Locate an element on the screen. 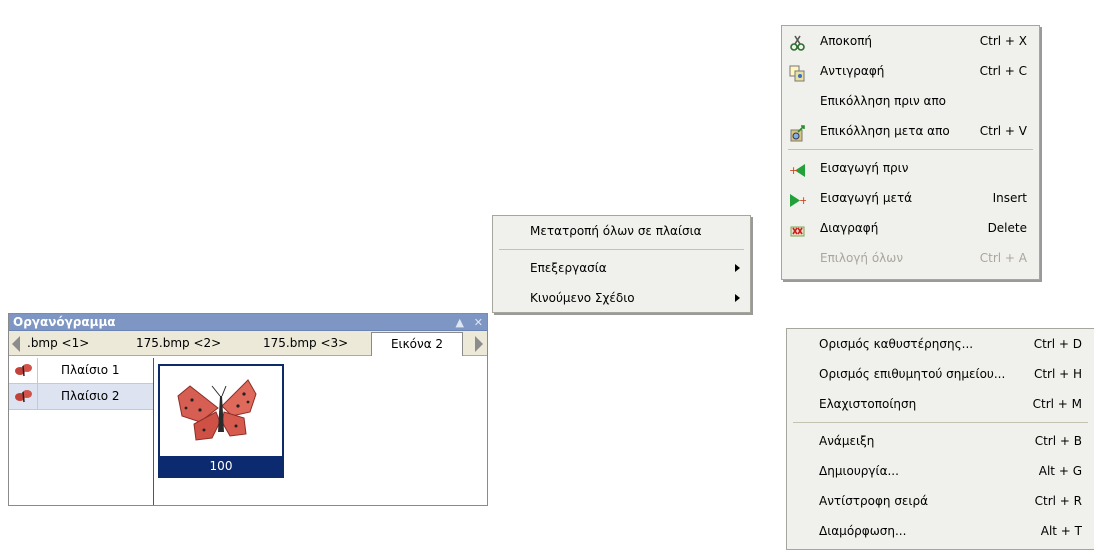 Image resolution: width=1094 pixels, height=550 pixels. frame-label: Πλαίσιο 1 is located at coordinates (90, 370).